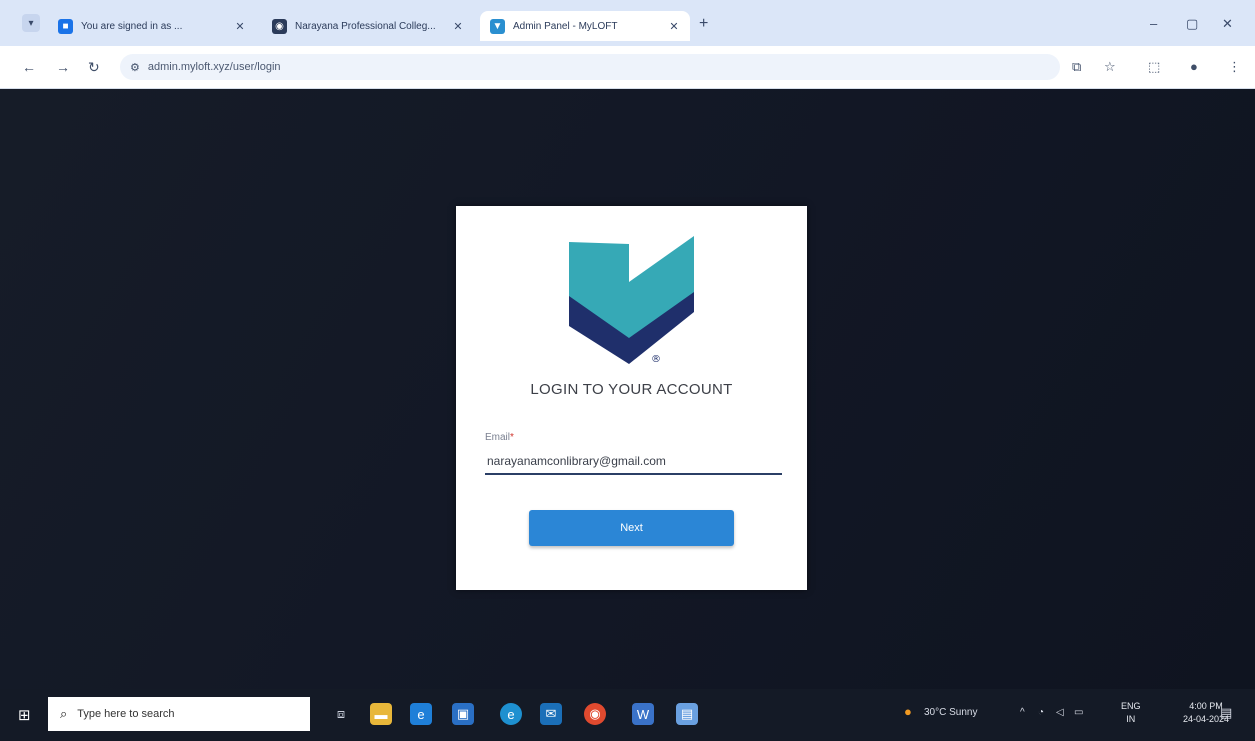 This screenshot has width=1255, height=741. I want to click on translate-icon: ⧉, so click(1076, 67).